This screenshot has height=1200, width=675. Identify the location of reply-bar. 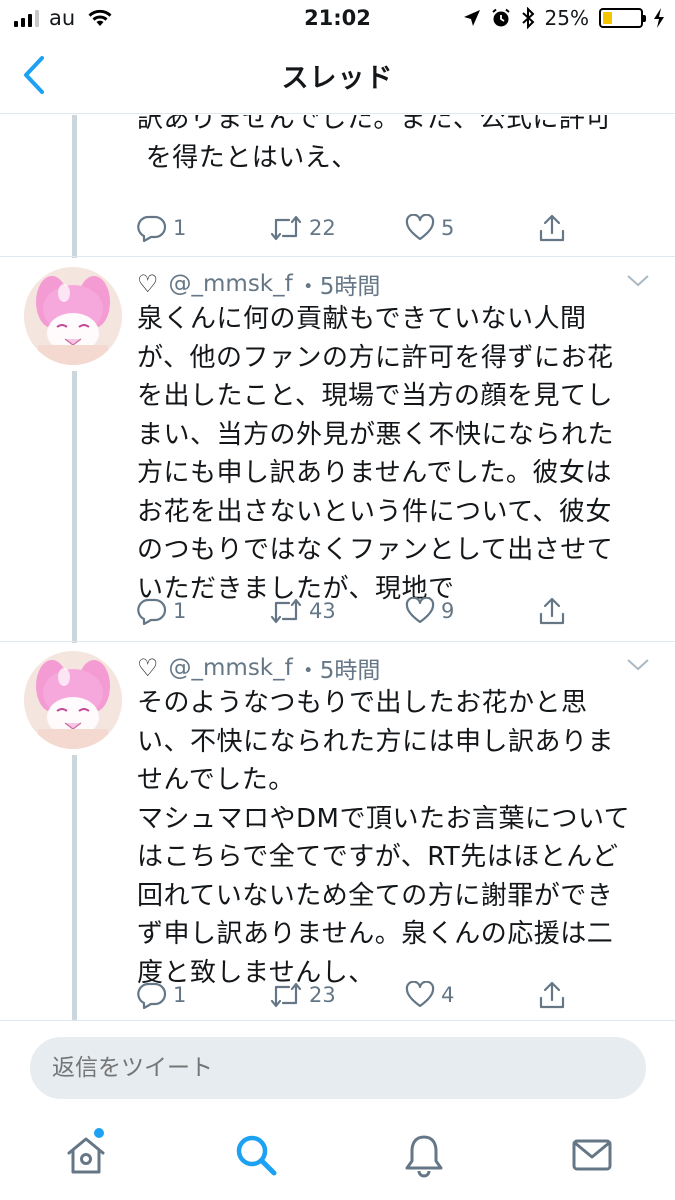
(337, 1067).